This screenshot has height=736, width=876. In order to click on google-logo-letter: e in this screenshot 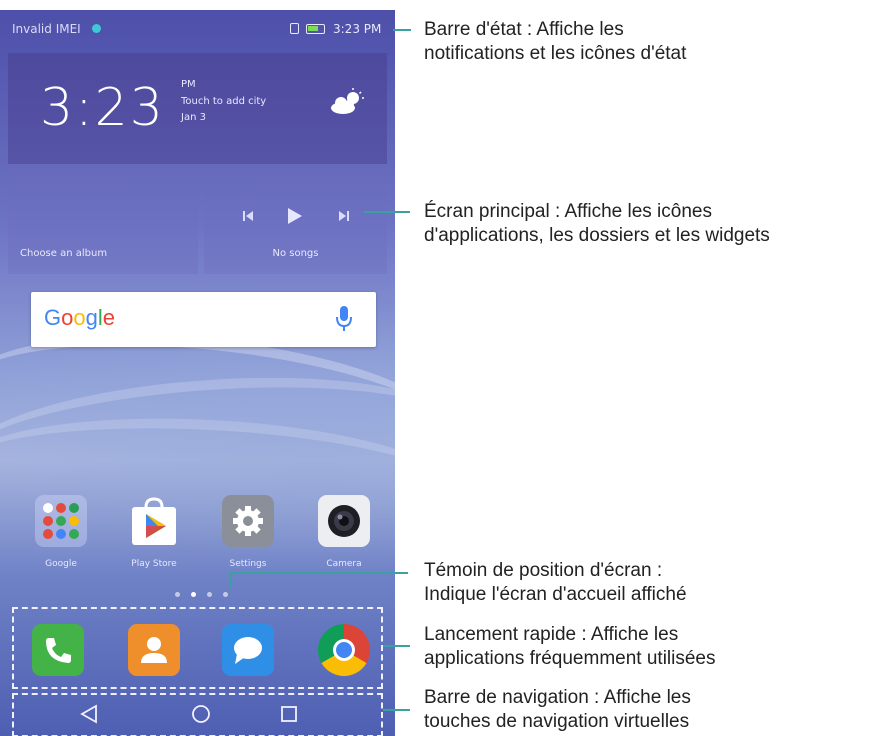, I will do `click(109, 317)`.